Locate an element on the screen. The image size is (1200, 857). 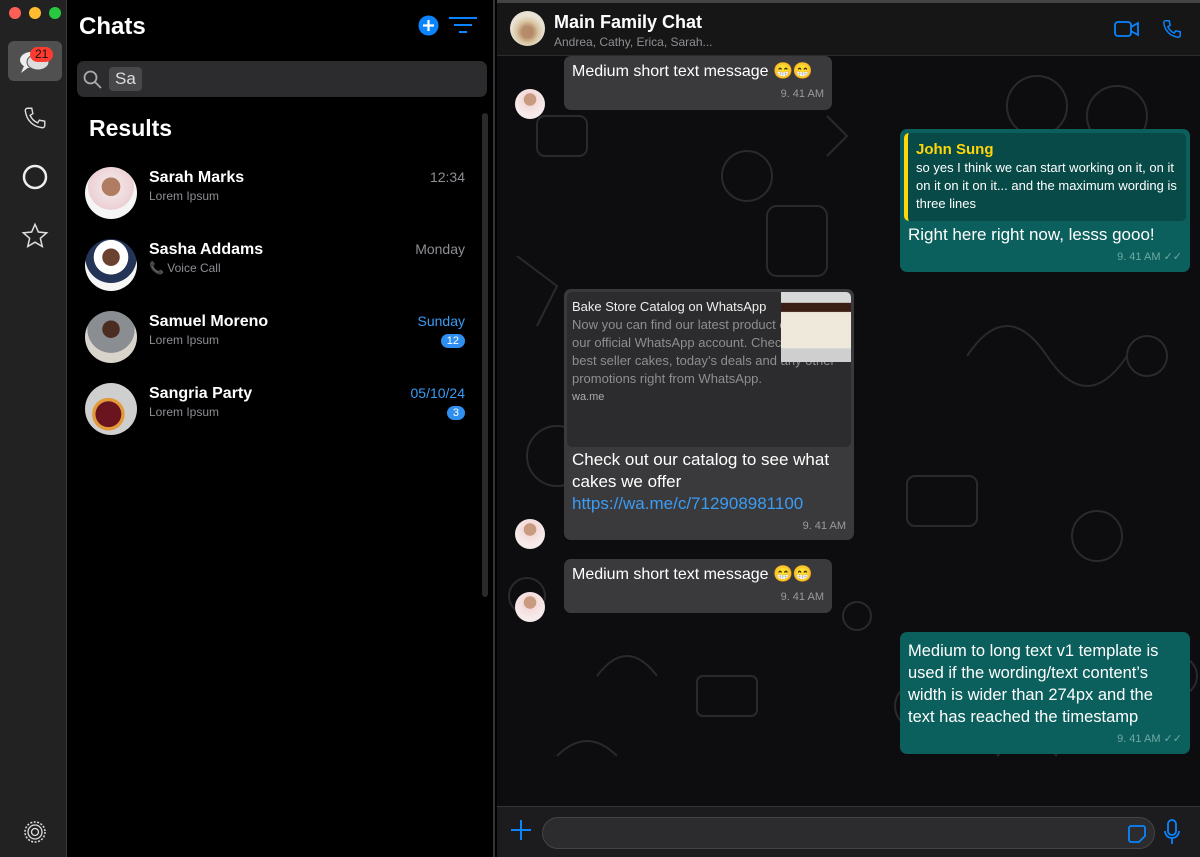
preview-text: Voice Call is located at coordinates (194, 268).